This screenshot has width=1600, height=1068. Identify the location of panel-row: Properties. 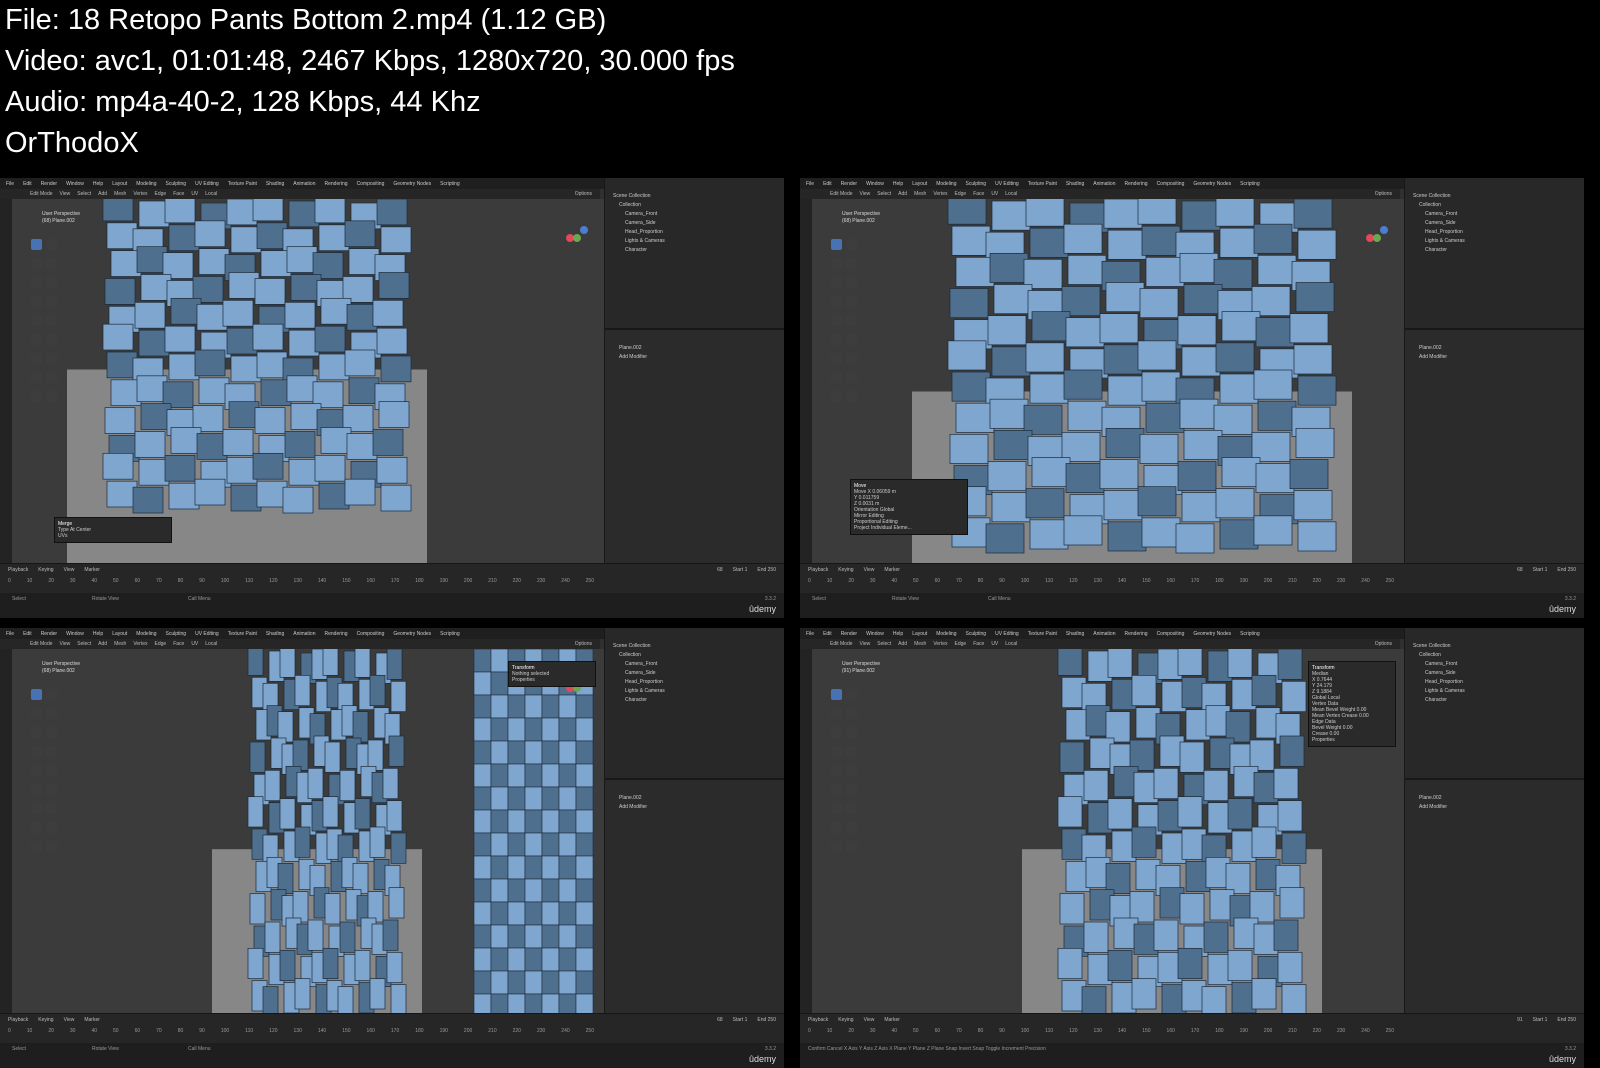
(1352, 740).